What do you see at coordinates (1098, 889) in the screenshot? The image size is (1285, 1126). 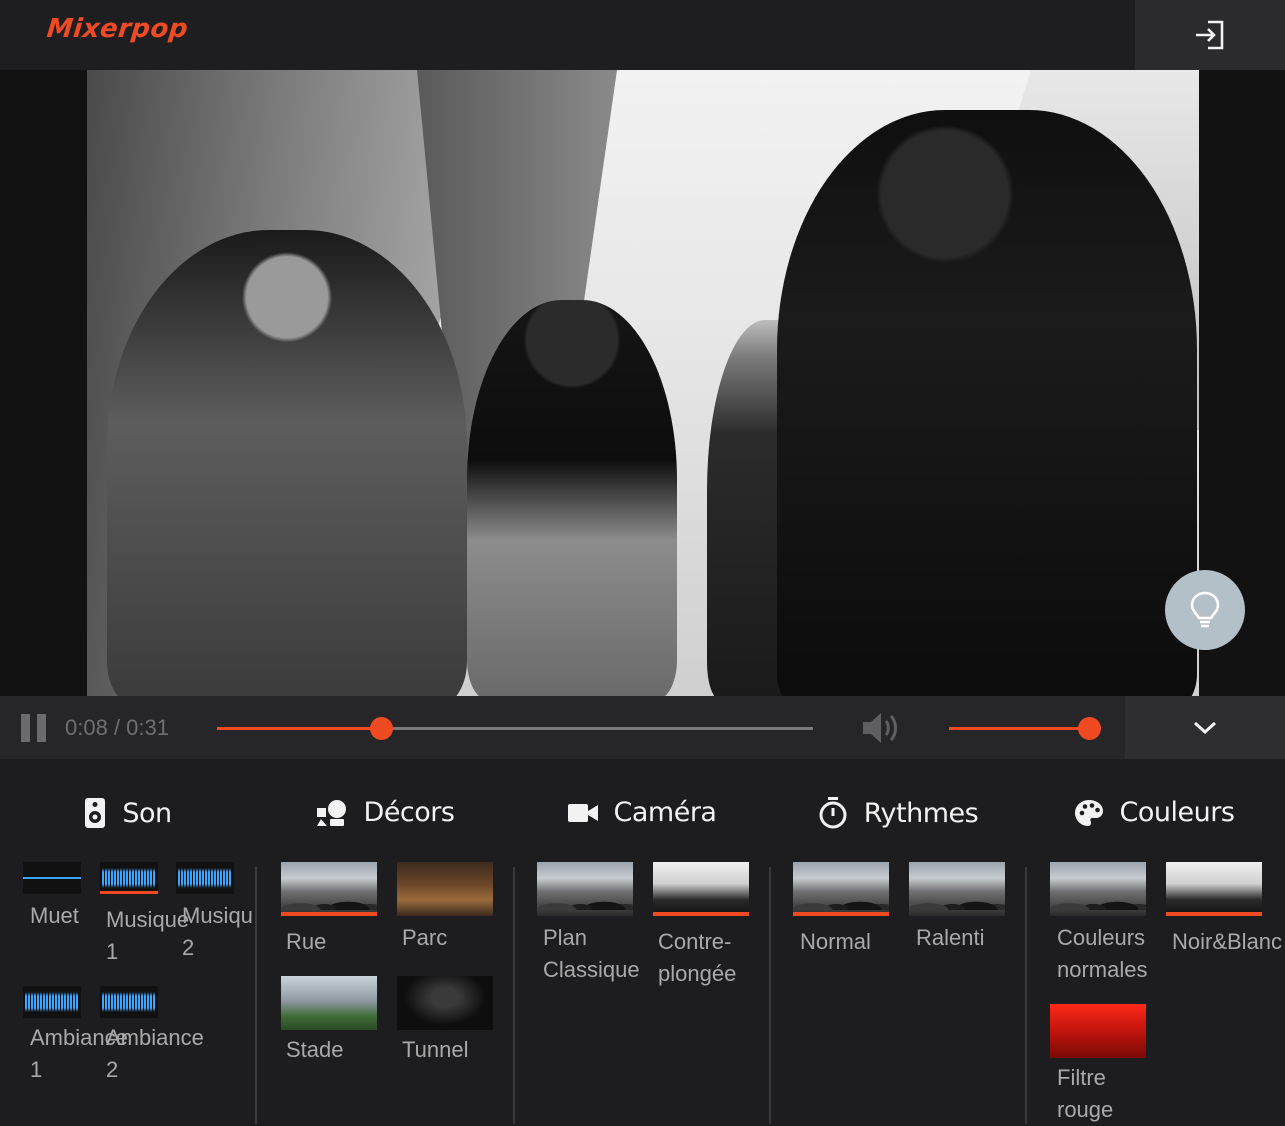 I see `couleurs-thumb-normales` at bounding box center [1098, 889].